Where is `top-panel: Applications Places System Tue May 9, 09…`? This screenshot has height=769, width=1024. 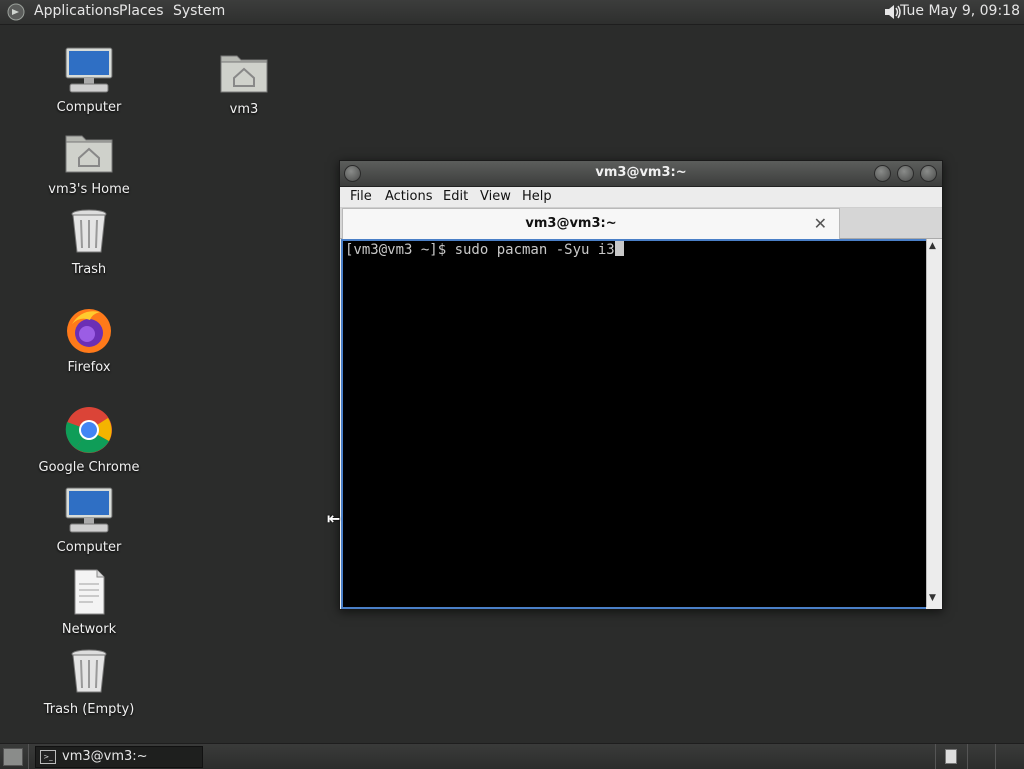 top-panel: Applications Places System Tue May 9, 09… is located at coordinates (512, 12).